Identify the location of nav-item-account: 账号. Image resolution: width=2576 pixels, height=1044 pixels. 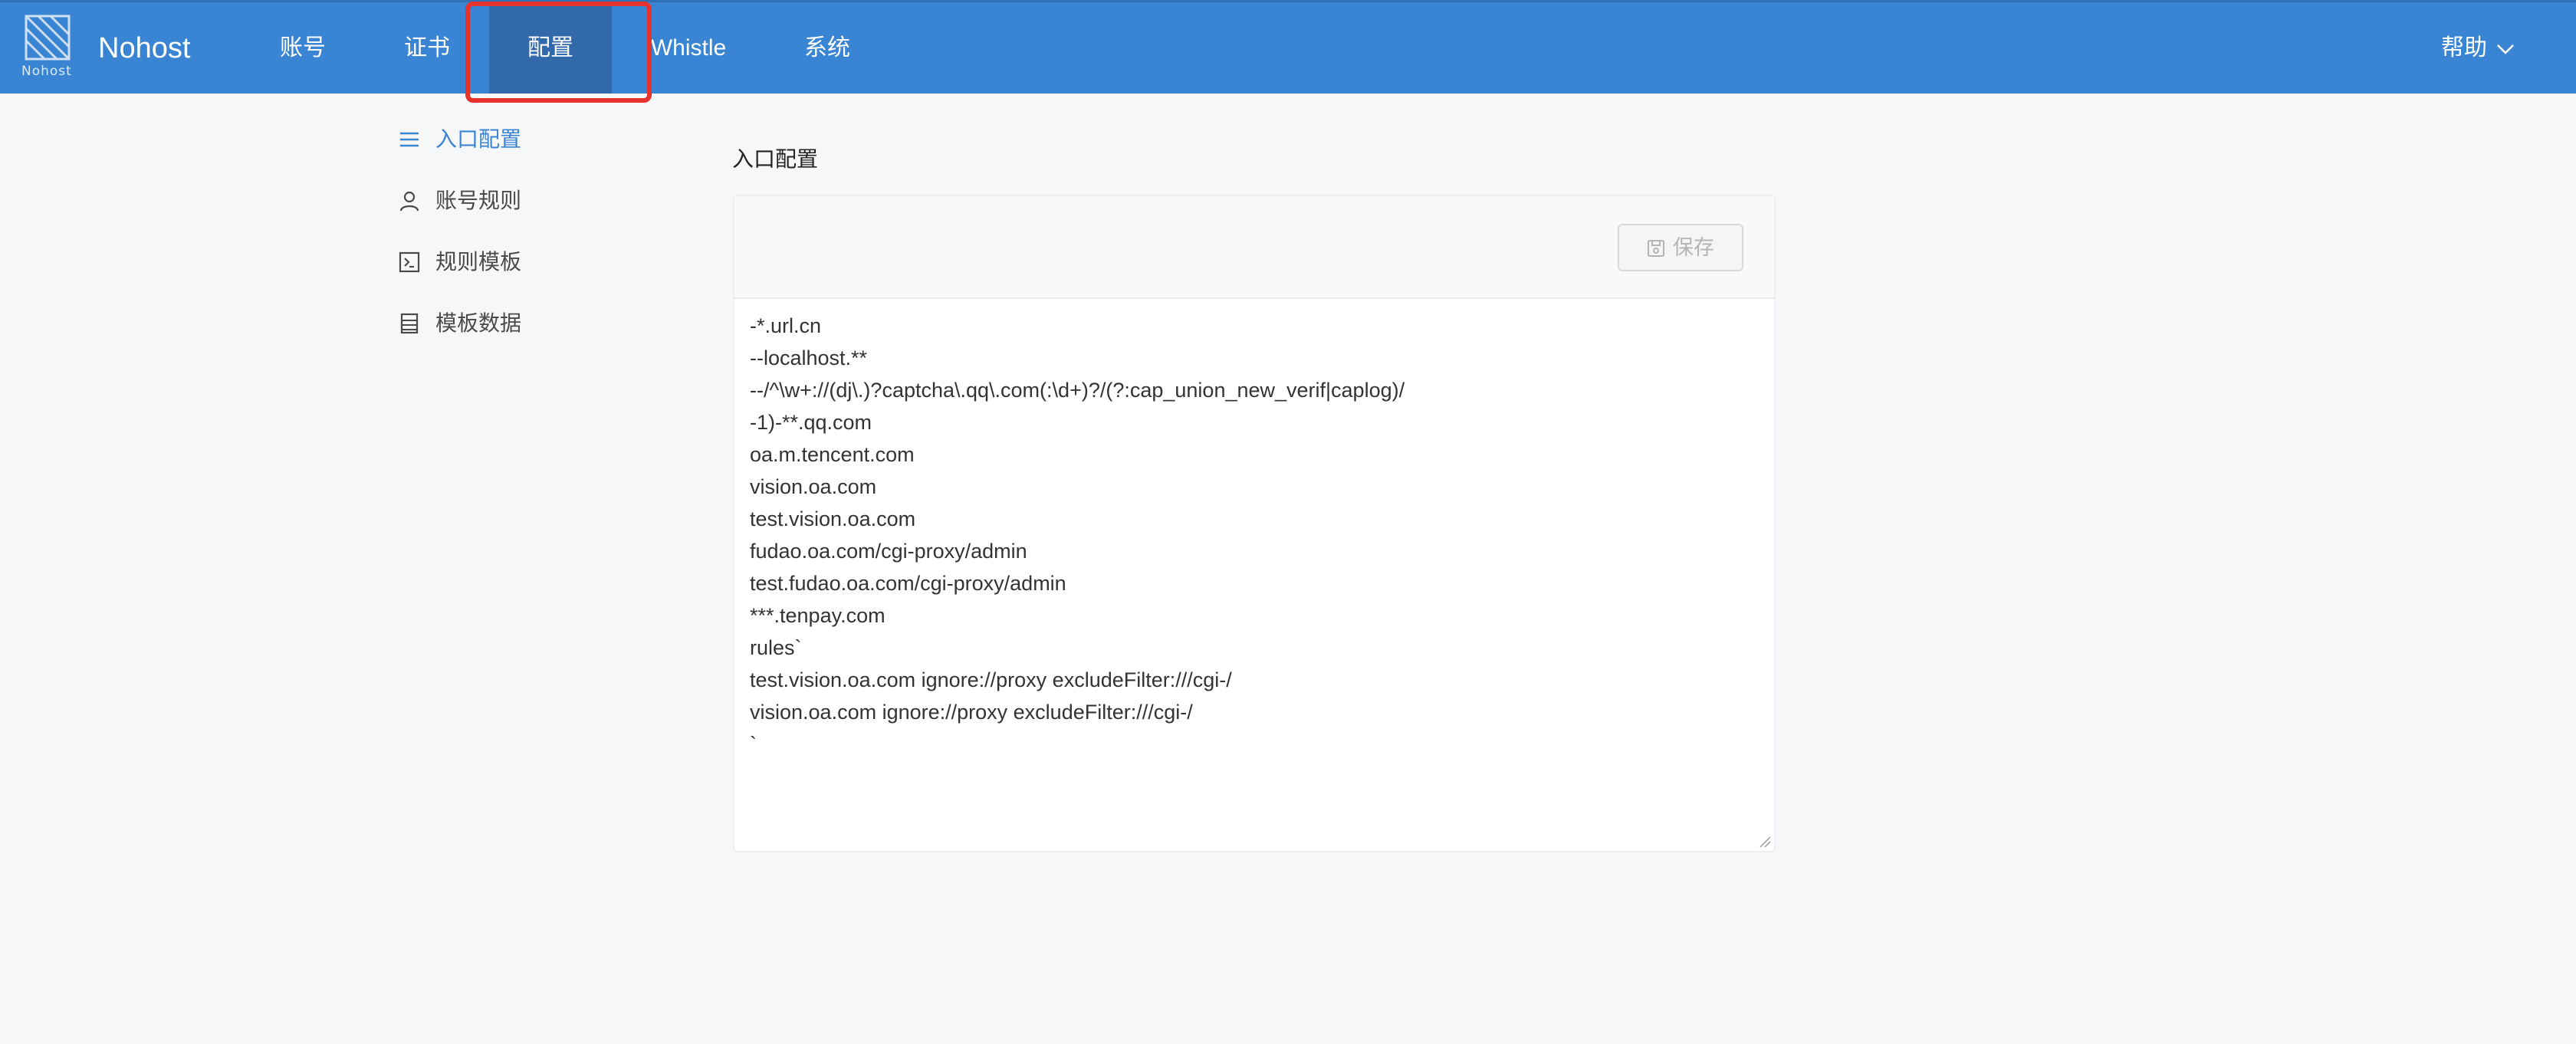
(303, 48).